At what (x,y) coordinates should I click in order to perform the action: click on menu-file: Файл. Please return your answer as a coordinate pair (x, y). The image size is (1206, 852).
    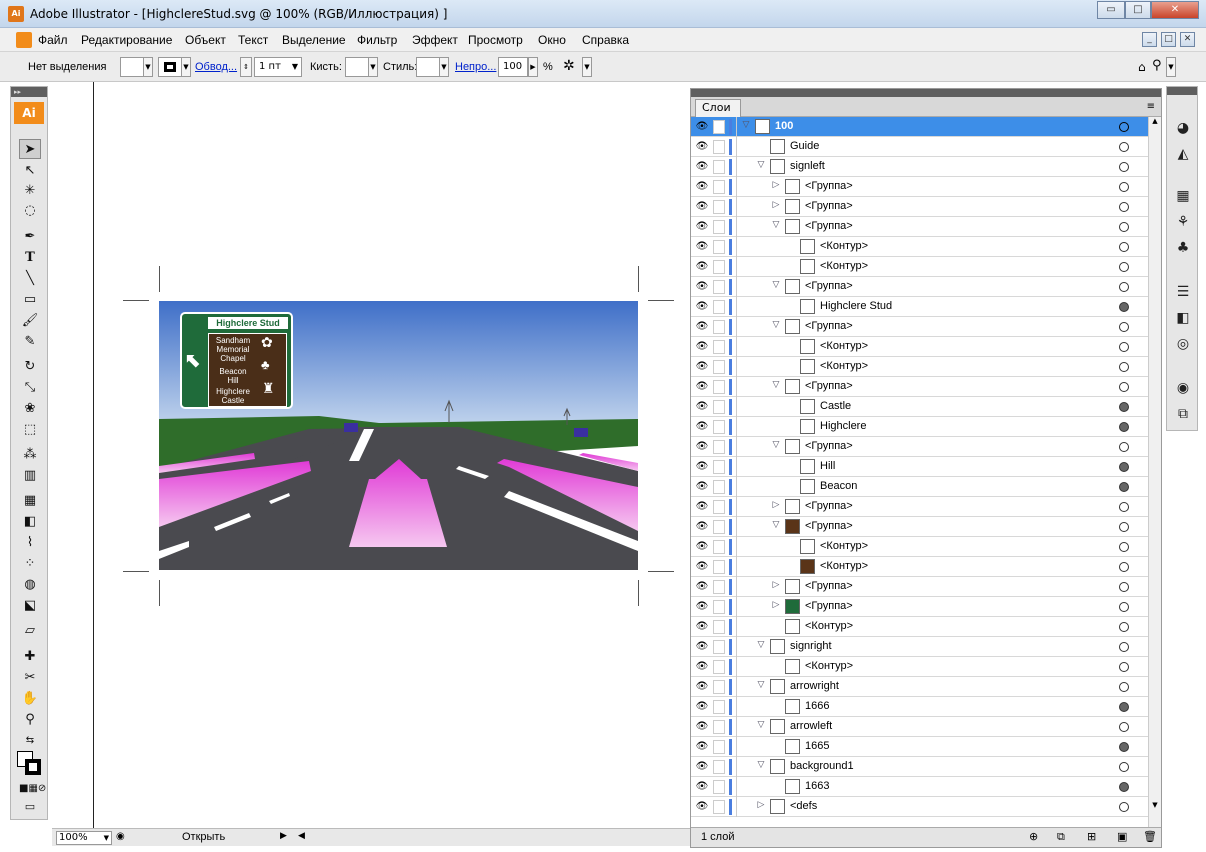
    Looking at the image, I should click on (53, 40).